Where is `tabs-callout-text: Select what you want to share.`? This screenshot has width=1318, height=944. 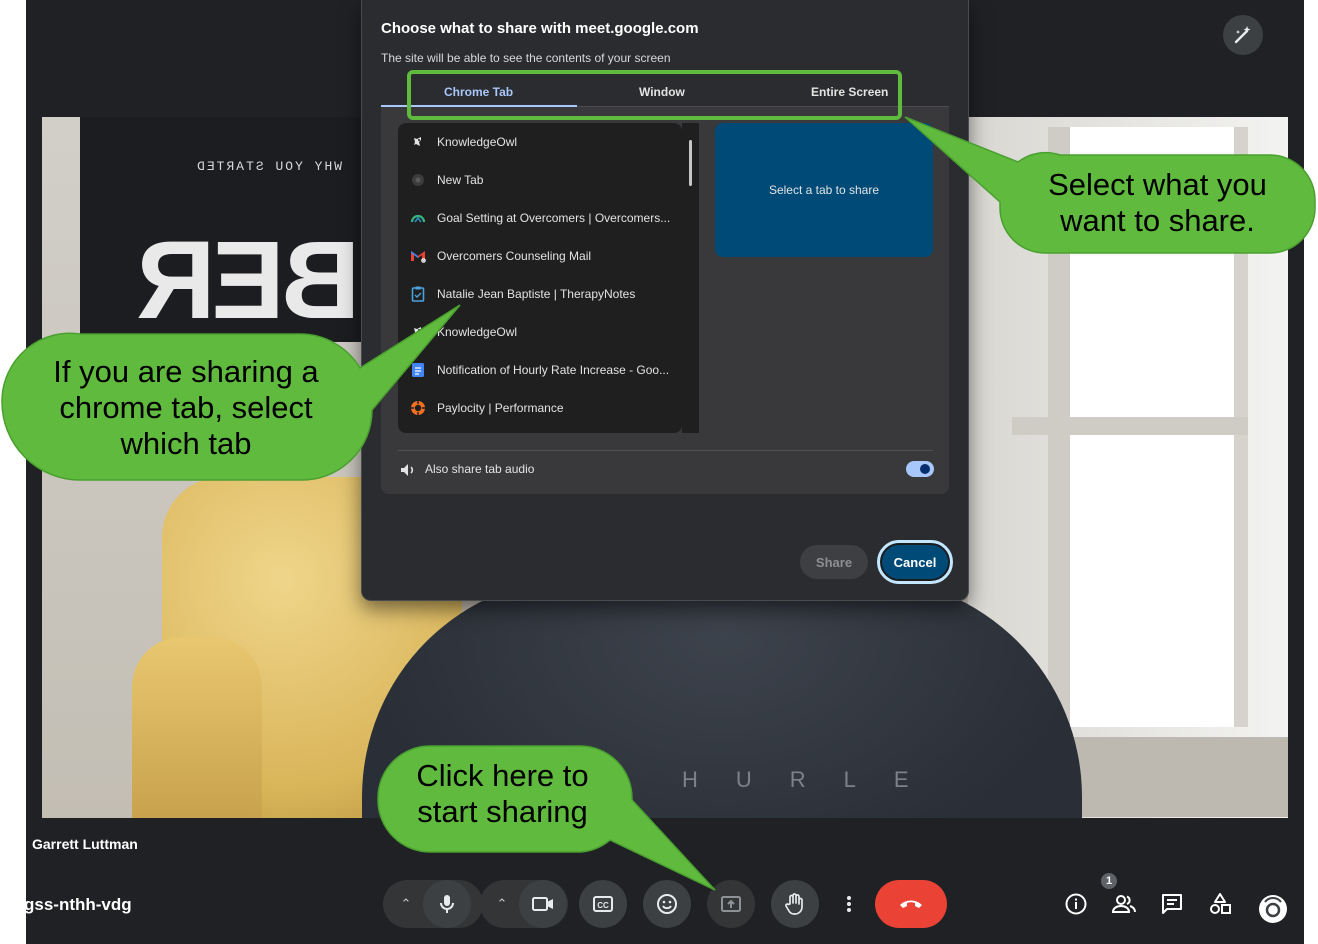
tabs-callout-text: Select what you want to share. is located at coordinates (1157, 202).